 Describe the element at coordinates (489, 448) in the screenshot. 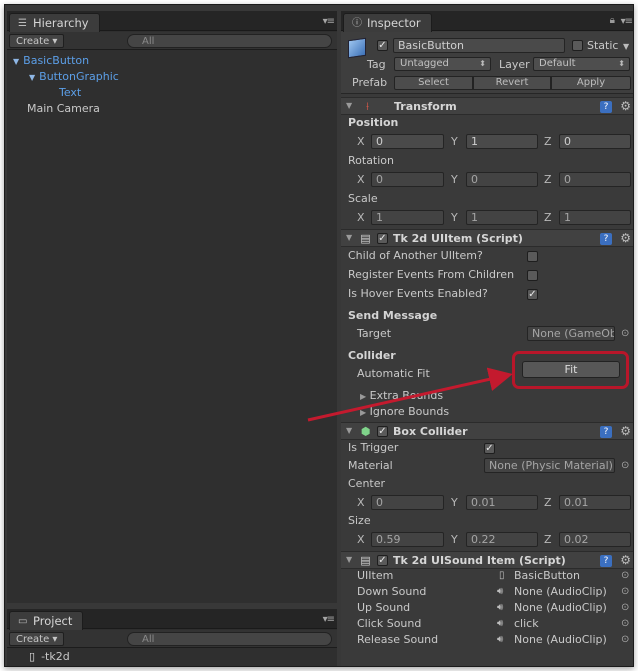

I see `trigger-checkbox: ✓` at that location.